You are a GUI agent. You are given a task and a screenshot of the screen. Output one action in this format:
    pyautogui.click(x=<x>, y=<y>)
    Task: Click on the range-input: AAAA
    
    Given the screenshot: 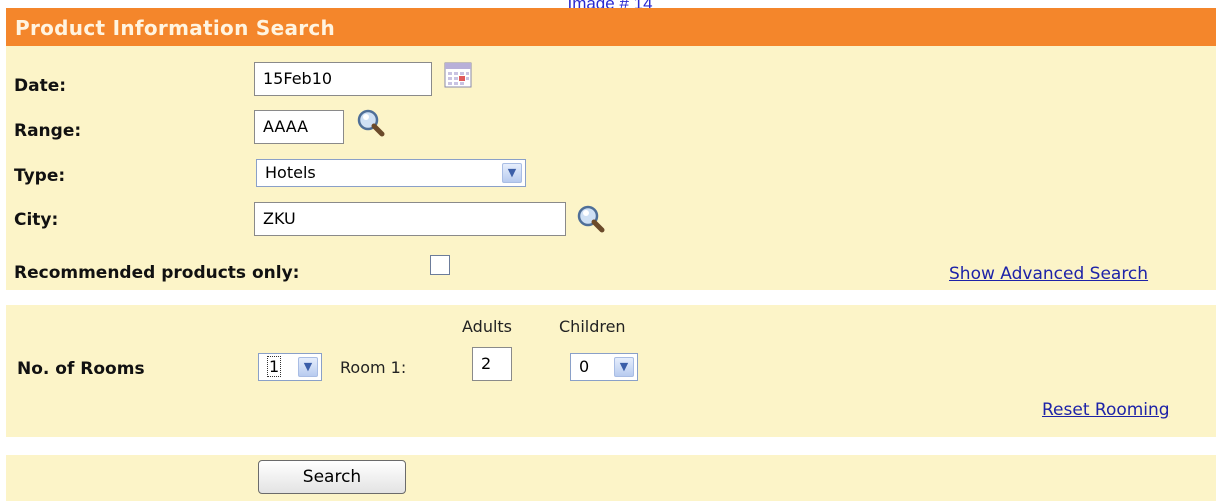 What is the action you would take?
    pyautogui.click(x=299, y=127)
    